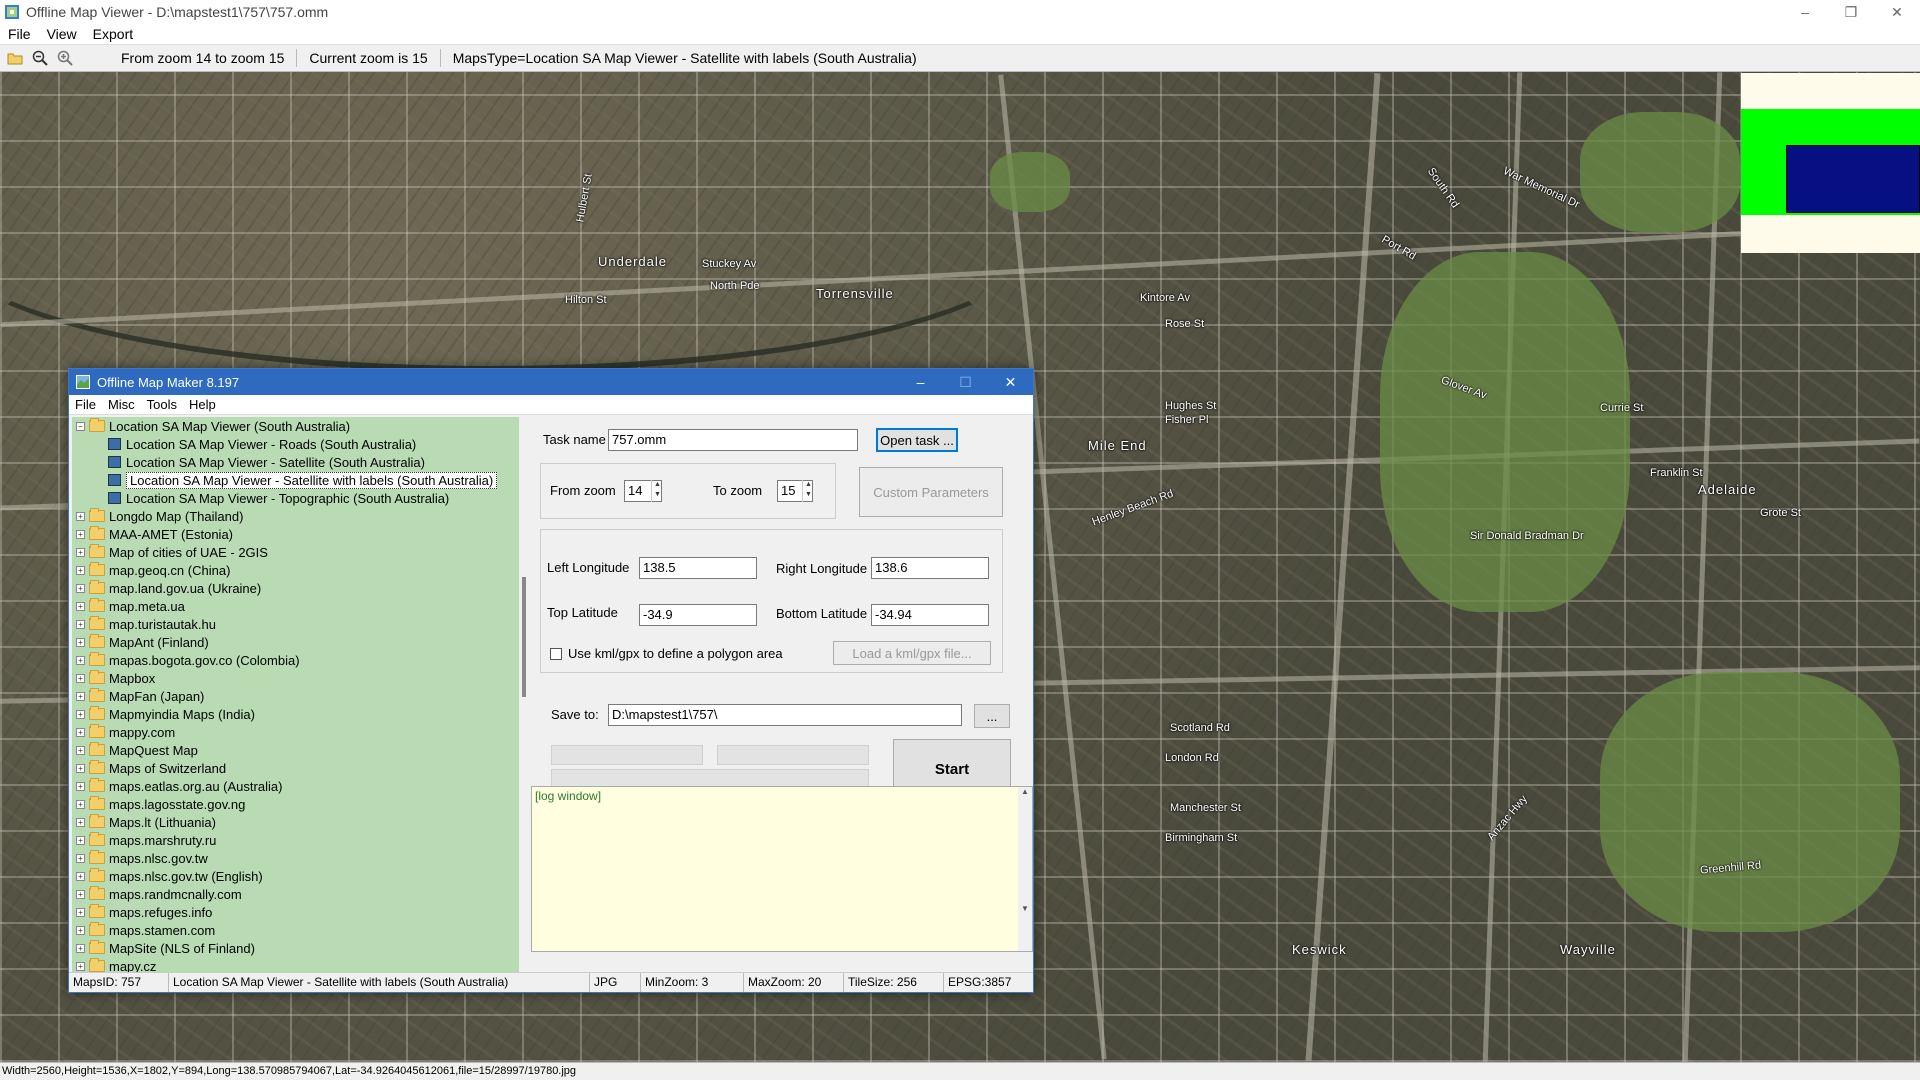 Image resolution: width=1920 pixels, height=1080 pixels. I want to click on dialog-minimize-button: –, so click(920, 382).